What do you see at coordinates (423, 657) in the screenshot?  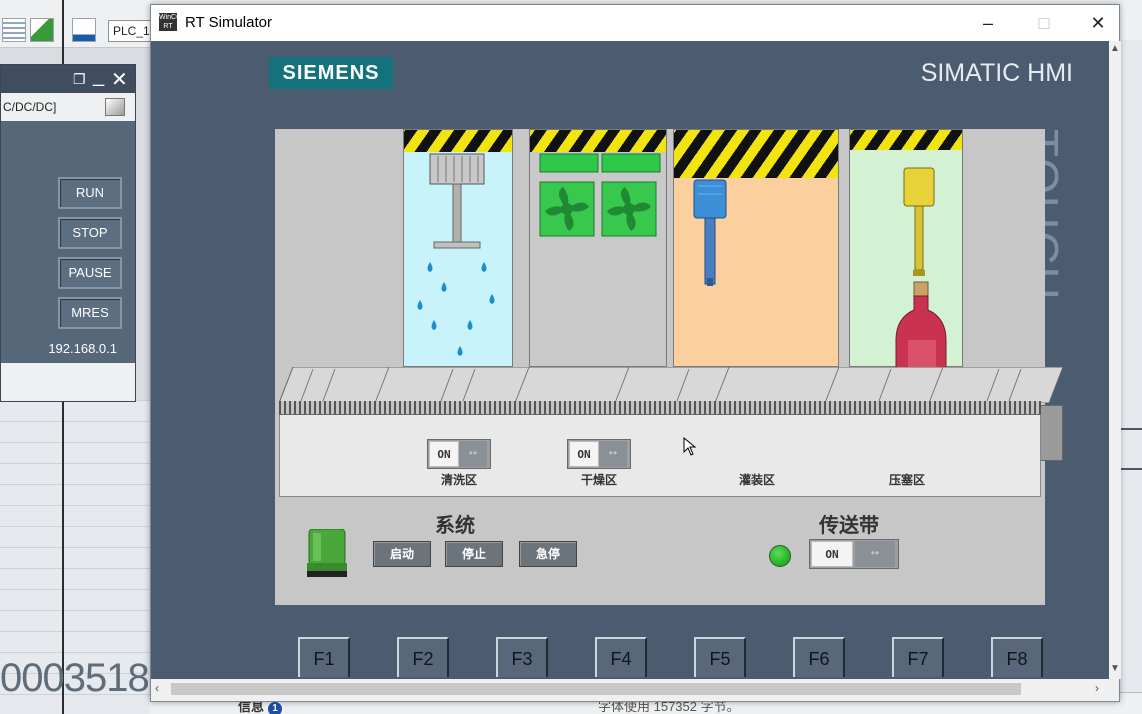 I see `f2-key: F2` at bounding box center [423, 657].